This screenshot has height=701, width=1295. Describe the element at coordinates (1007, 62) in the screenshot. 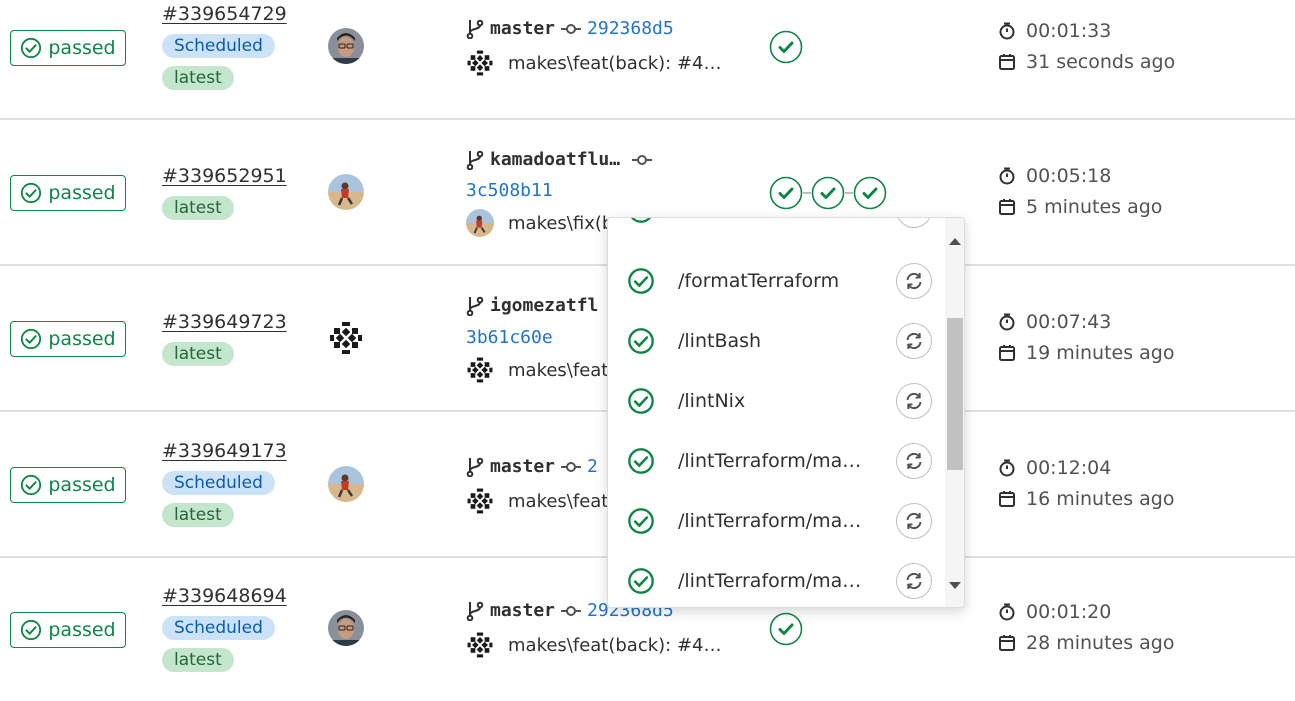

I see `calendar-icon` at that location.